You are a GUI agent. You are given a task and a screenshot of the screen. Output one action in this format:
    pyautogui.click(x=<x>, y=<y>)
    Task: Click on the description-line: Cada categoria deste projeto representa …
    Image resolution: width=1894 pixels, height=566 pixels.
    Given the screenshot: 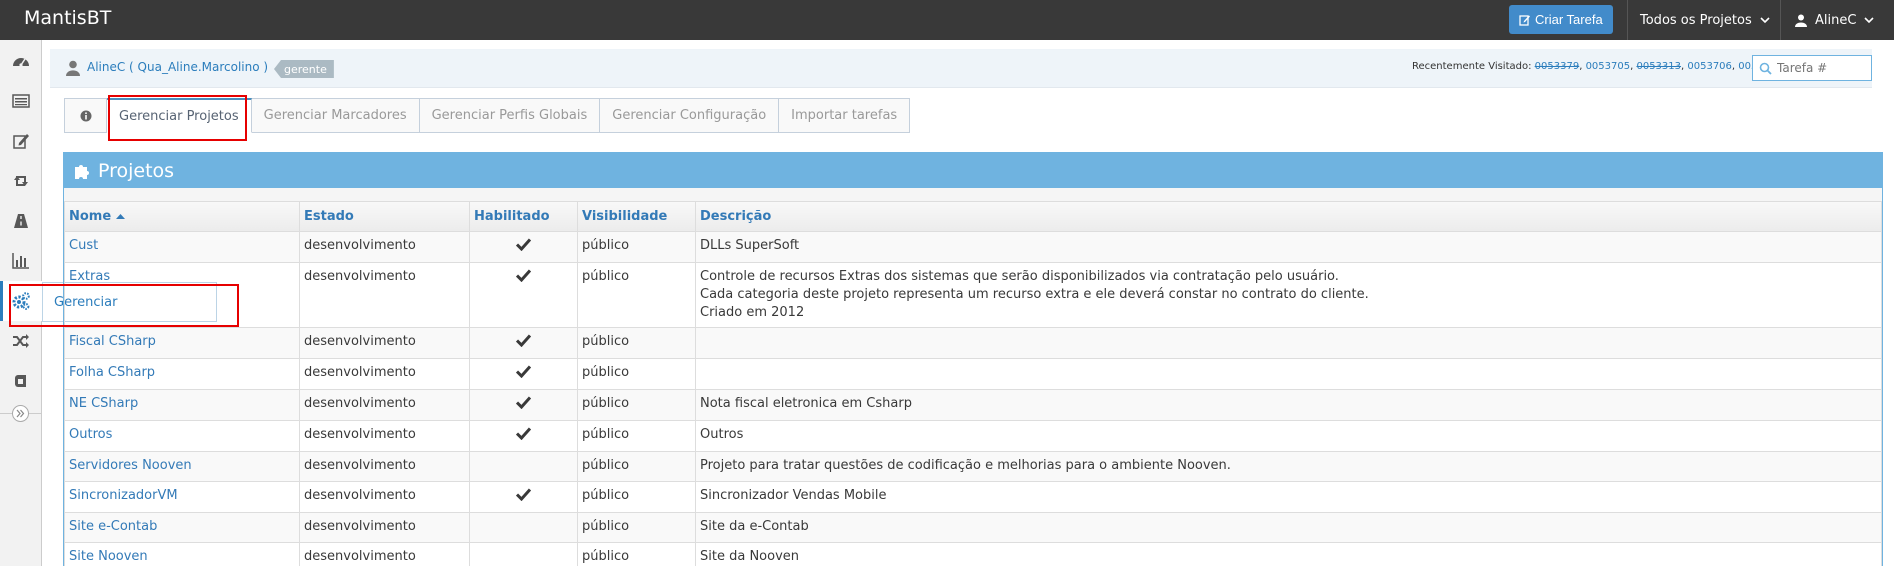 What is the action you would take?
    pyautogui.click(x=1034, y=294)
    